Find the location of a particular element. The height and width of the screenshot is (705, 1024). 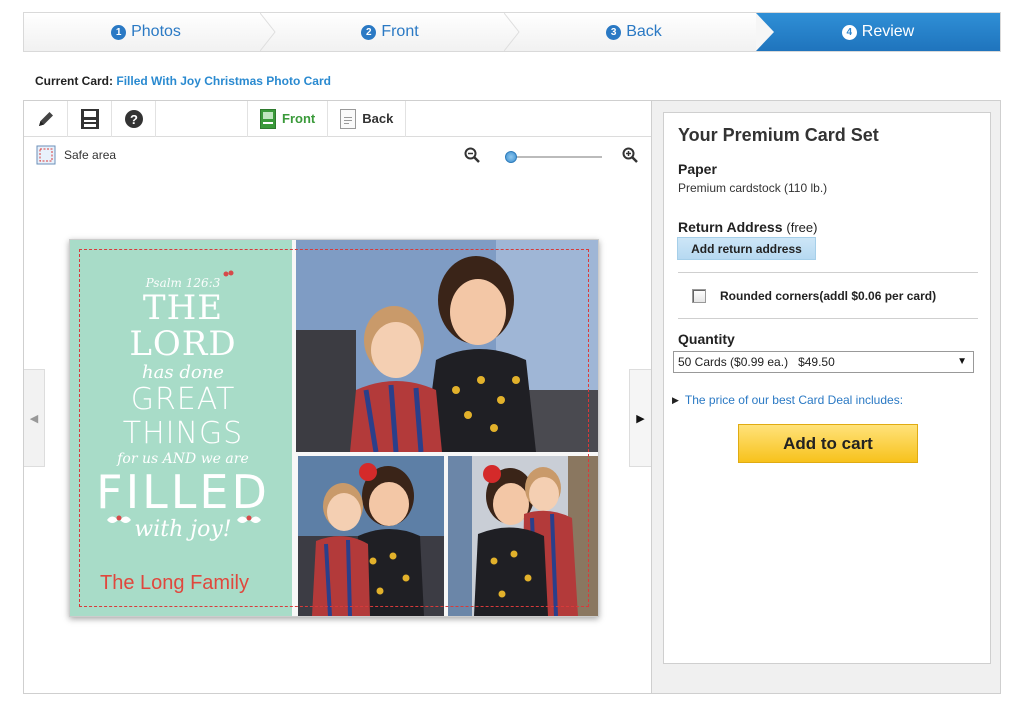

rounded-corners-option: Rounded corners(addl $0.06 per card) is located at coordinates (814, 296).